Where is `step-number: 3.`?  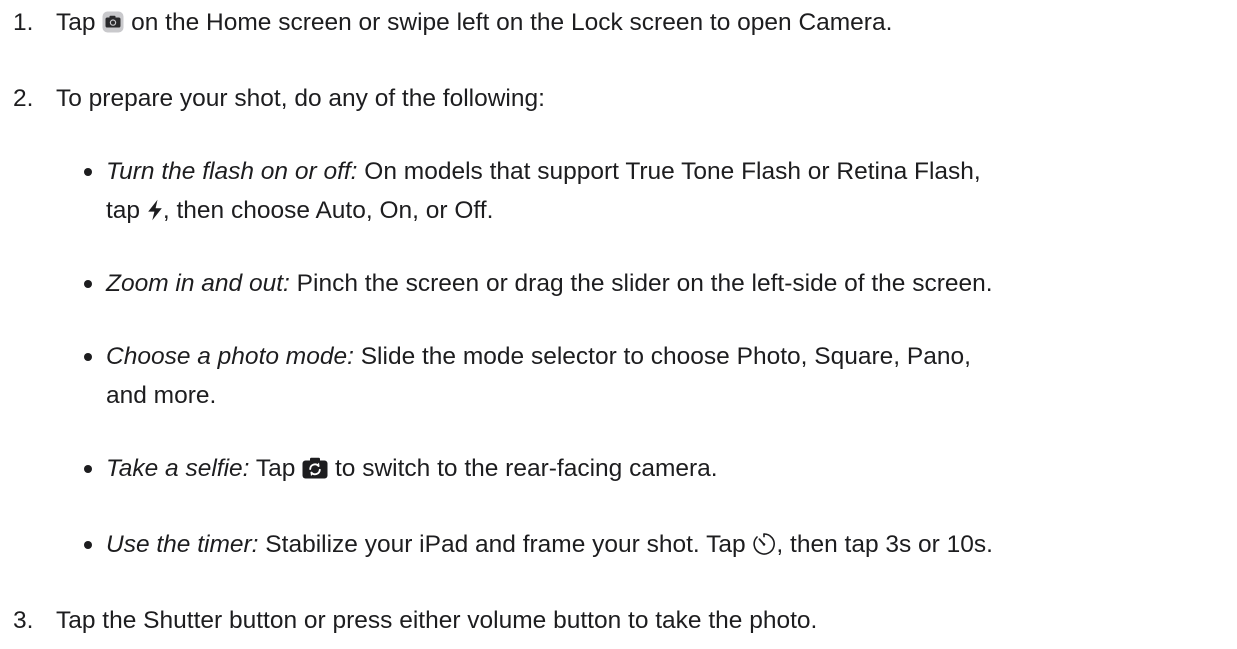
step-number: 3. is located at coordinates (23, 620).